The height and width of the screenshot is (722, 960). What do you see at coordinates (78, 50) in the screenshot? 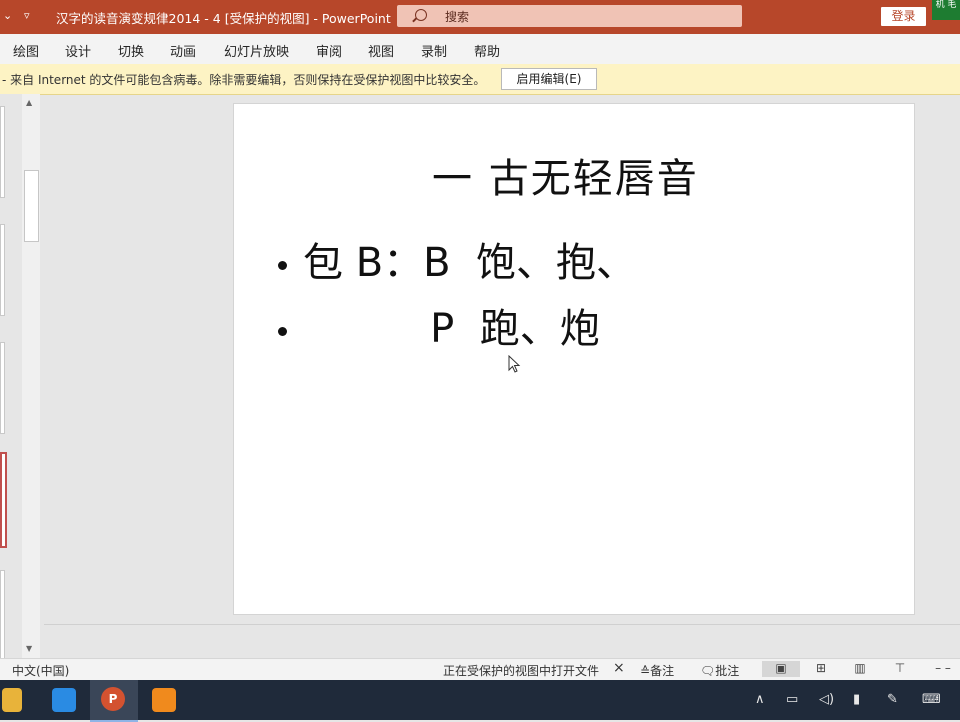
I see `tab-design: 设计` at bounding box center [78, 50].